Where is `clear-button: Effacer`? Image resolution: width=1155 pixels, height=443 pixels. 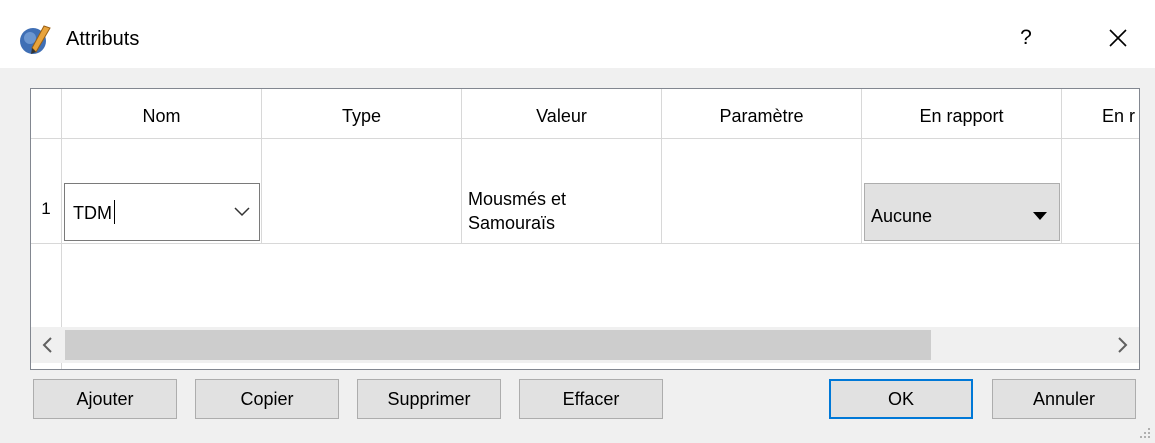
clear-button: Effacer is located at coordinates (591, 399).